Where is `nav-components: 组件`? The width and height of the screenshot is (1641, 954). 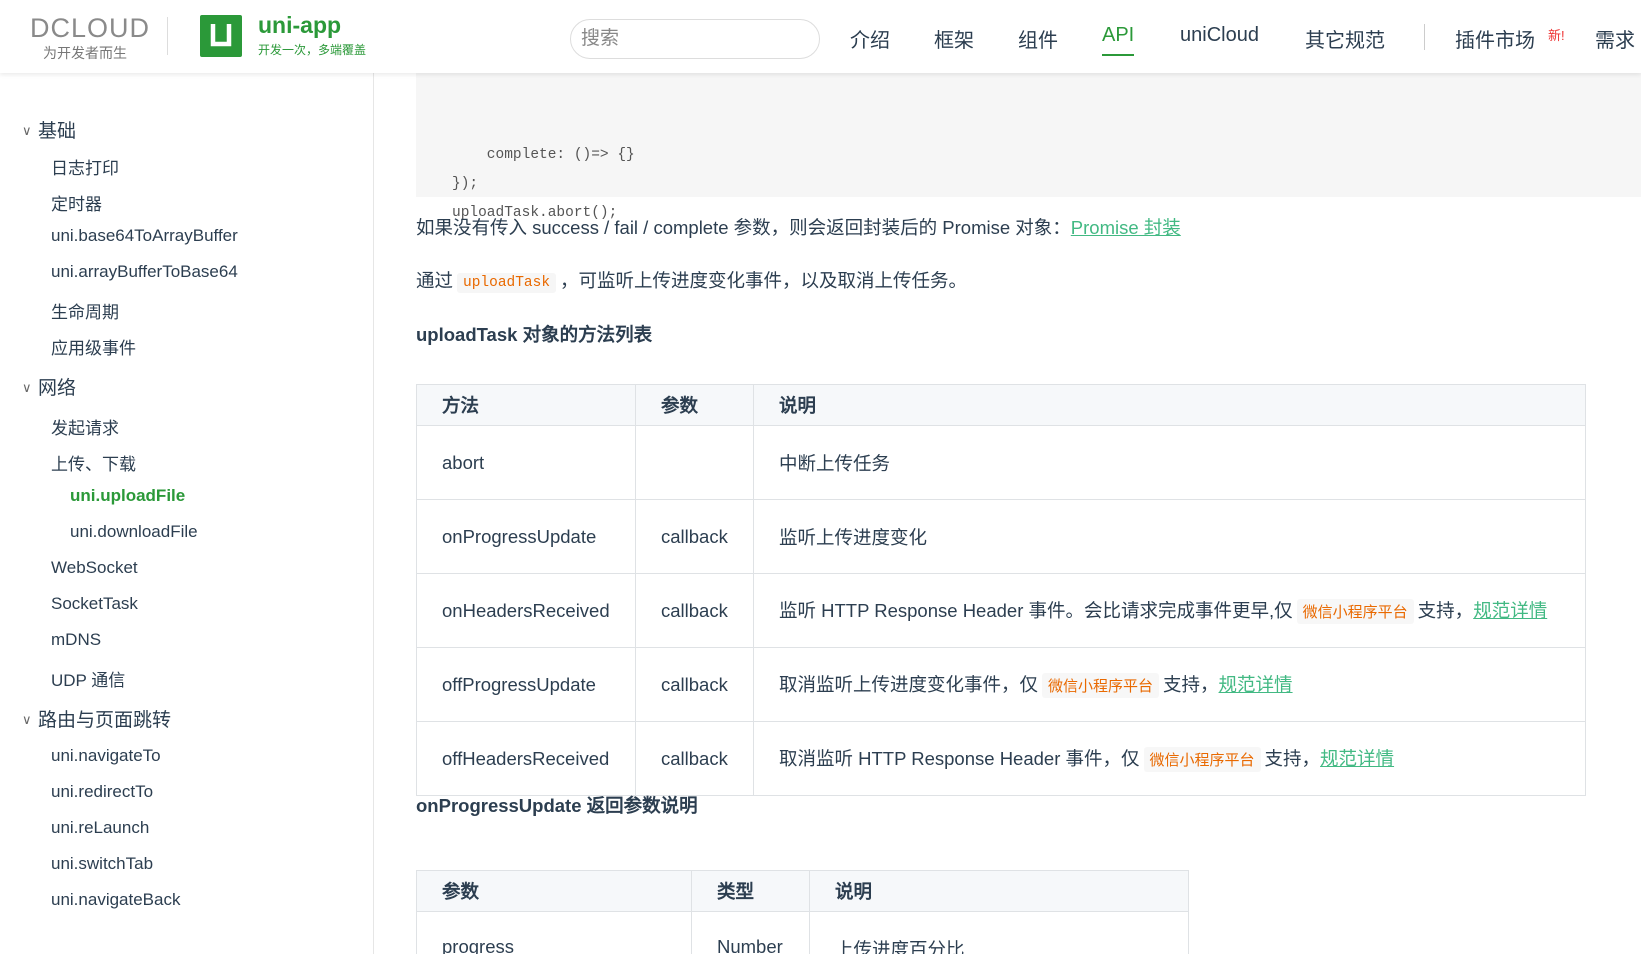 nav-components: 组件 is located at coordinates (1038, 38).